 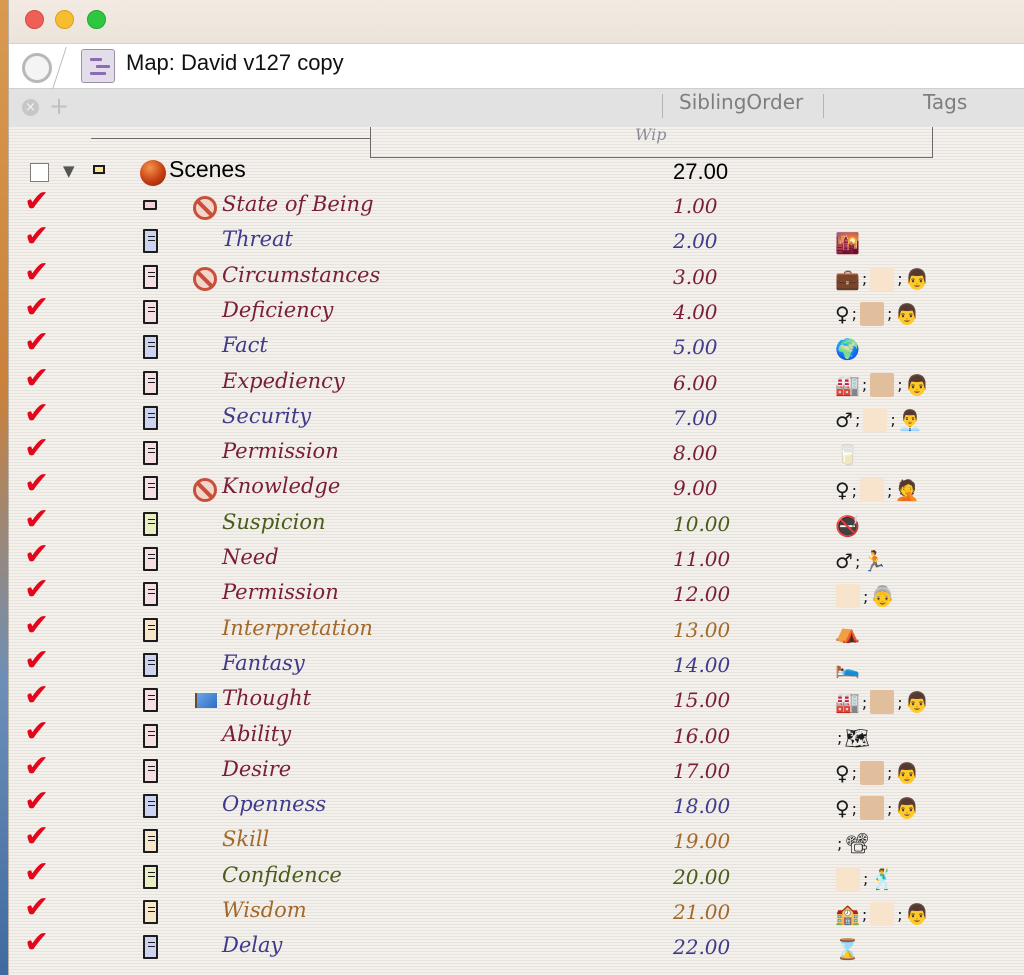 I want to click on tags-cell: 🥛, so click(x=847, y=455).